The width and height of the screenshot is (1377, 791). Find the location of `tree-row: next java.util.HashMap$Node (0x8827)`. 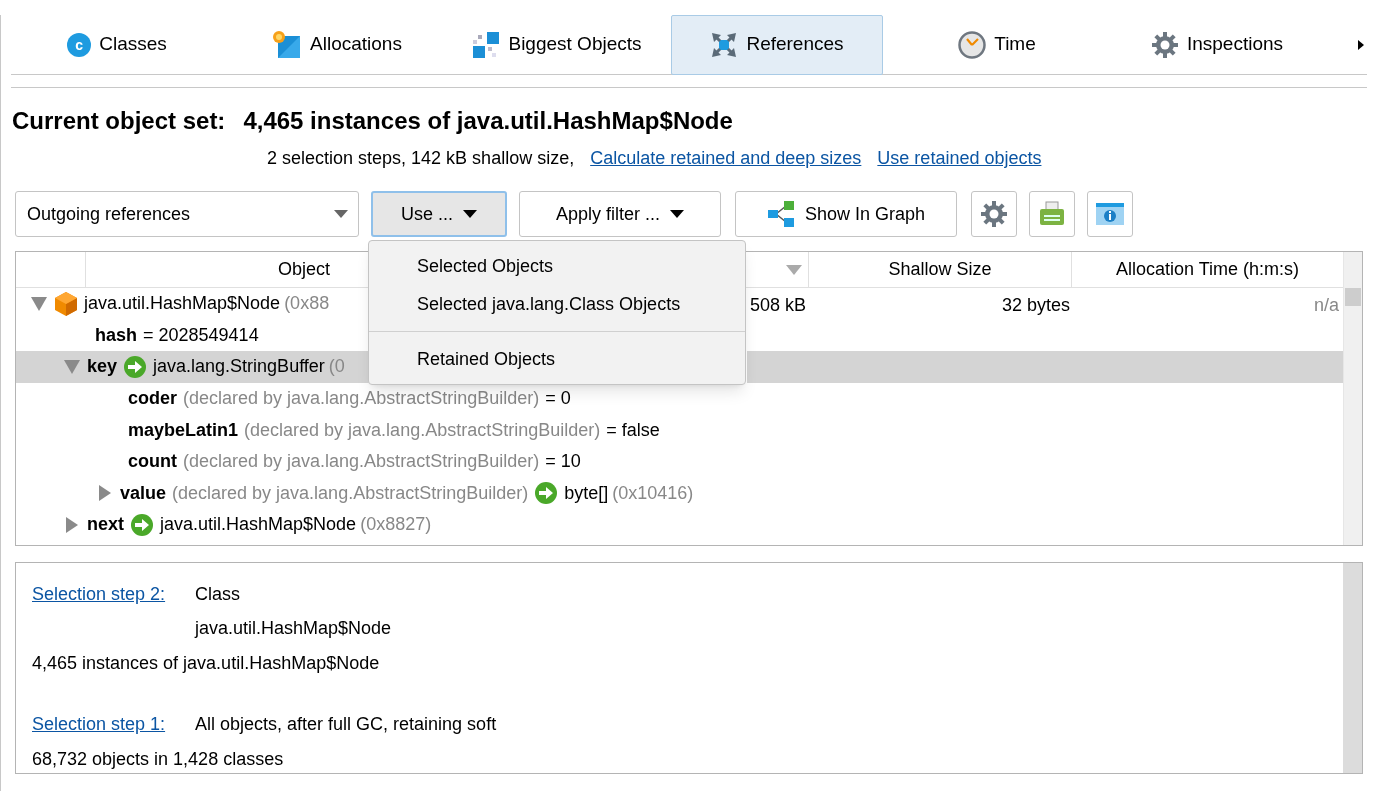

tree-row: next java.util.HashMap$Node (0x8827) is located at coordinates (224, 525).